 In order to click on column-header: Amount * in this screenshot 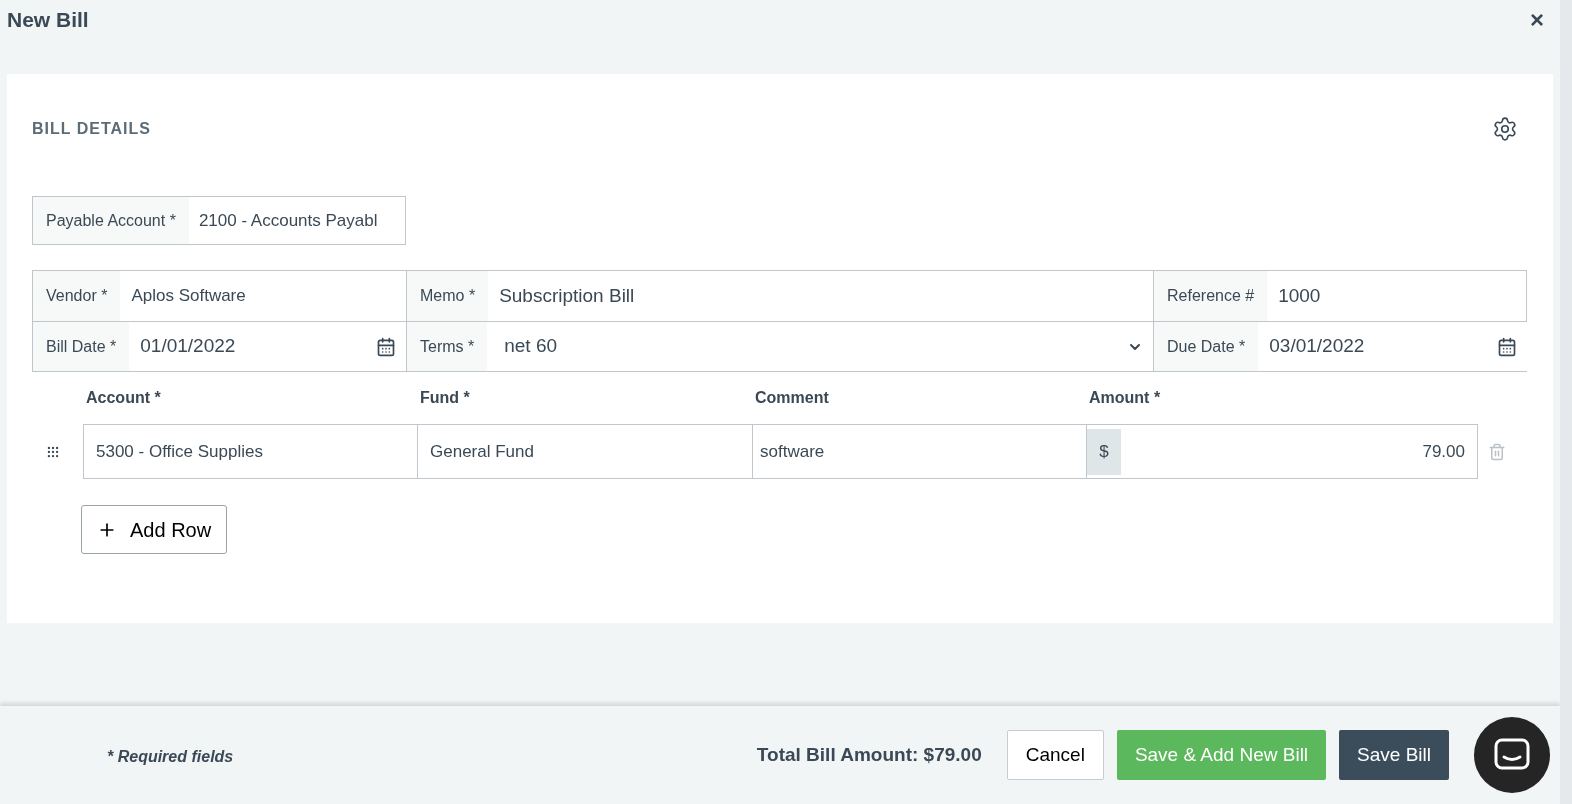, I will do `click(1125, 398)`.